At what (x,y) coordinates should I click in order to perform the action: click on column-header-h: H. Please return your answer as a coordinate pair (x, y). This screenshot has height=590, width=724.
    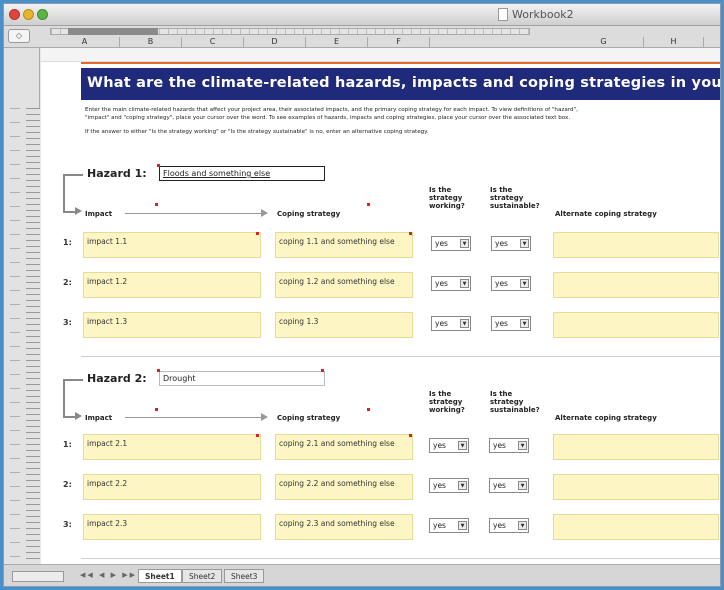
    Looking at the image, I should click on (674, 42).